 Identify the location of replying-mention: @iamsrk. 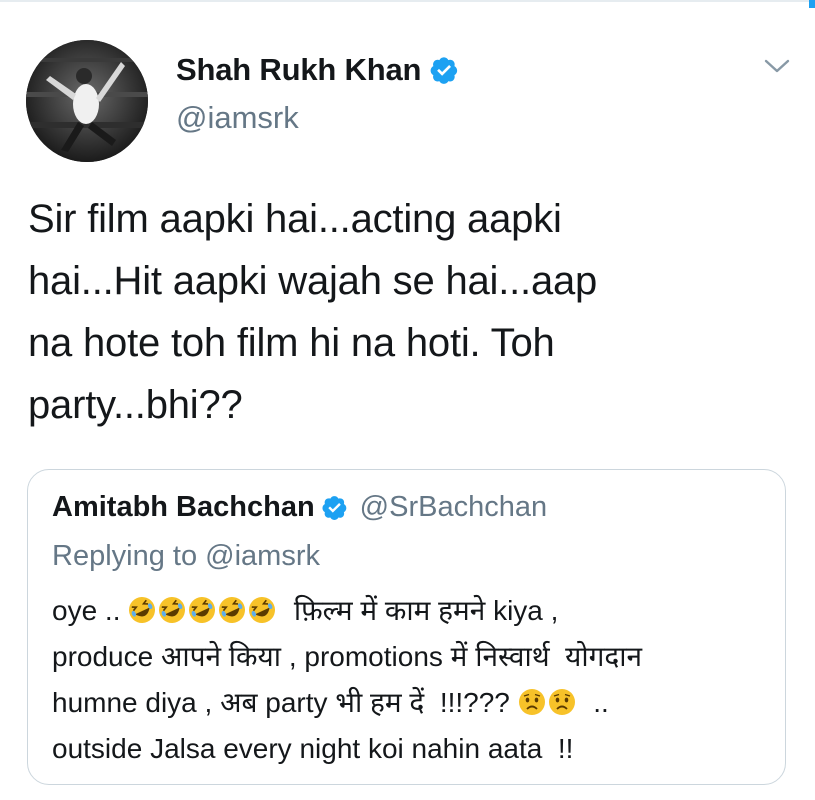
(262, 556).